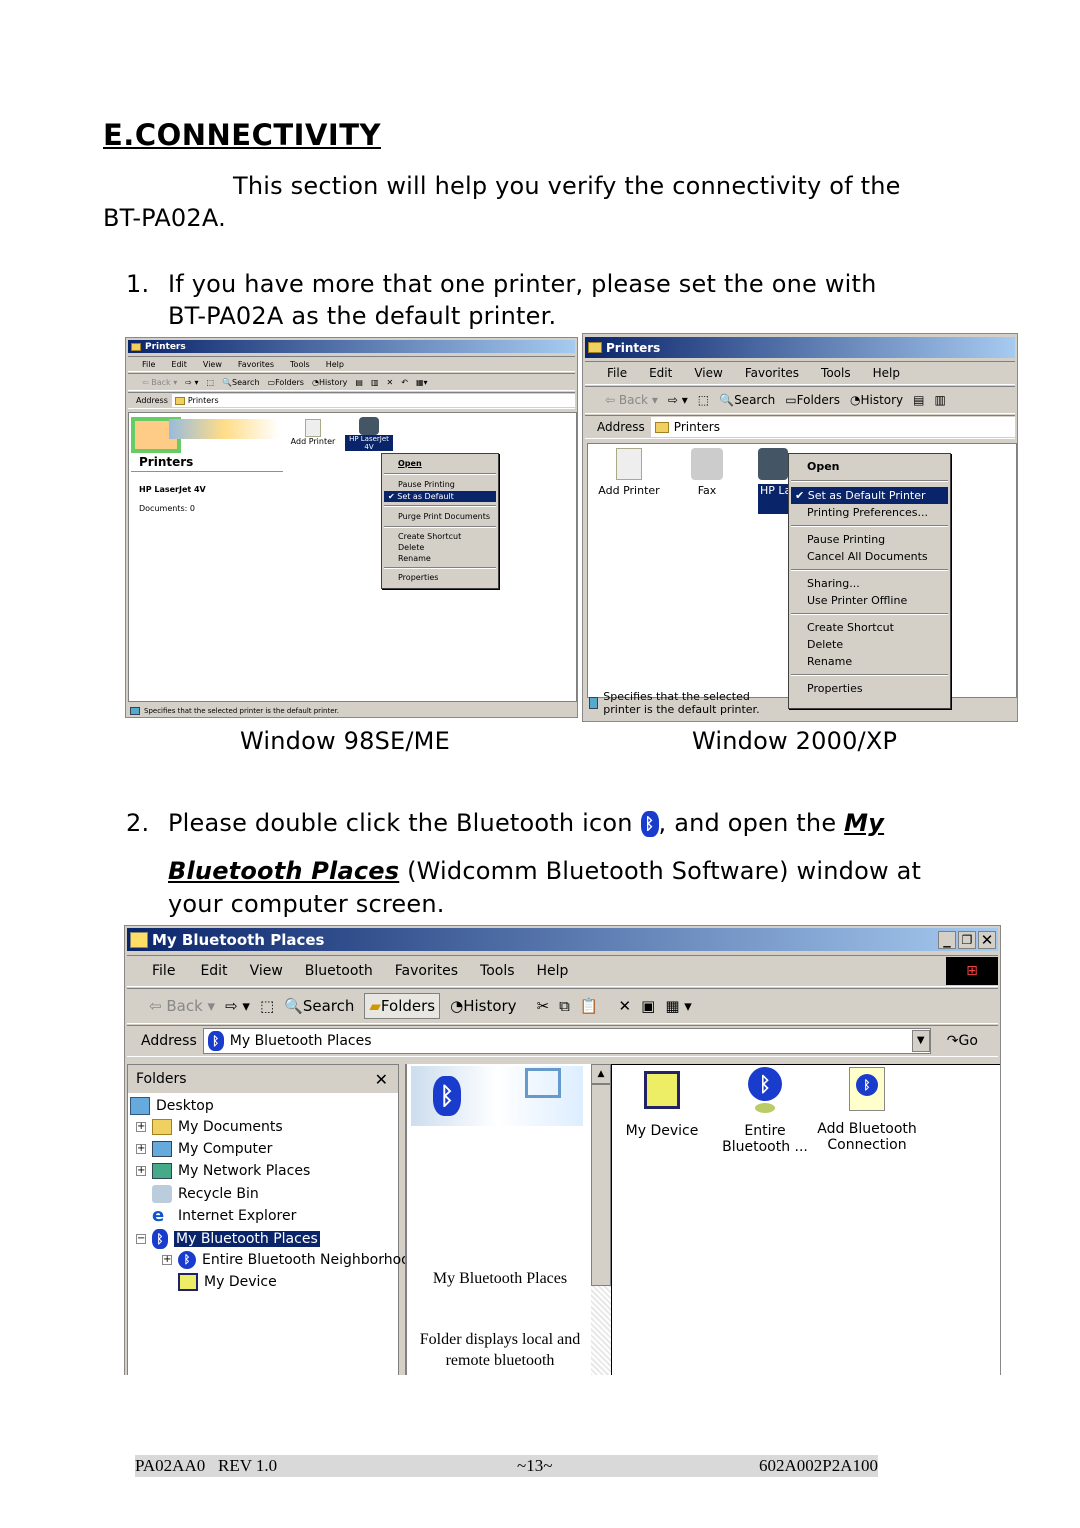 The image size is (1080, 1528). What do you see at coordinates (867, 1110) in the screenshot?
I see `add-bluetooth-connection-item: ᛒ Add Bluetooth Connection` at bounding box center [867, 1110].